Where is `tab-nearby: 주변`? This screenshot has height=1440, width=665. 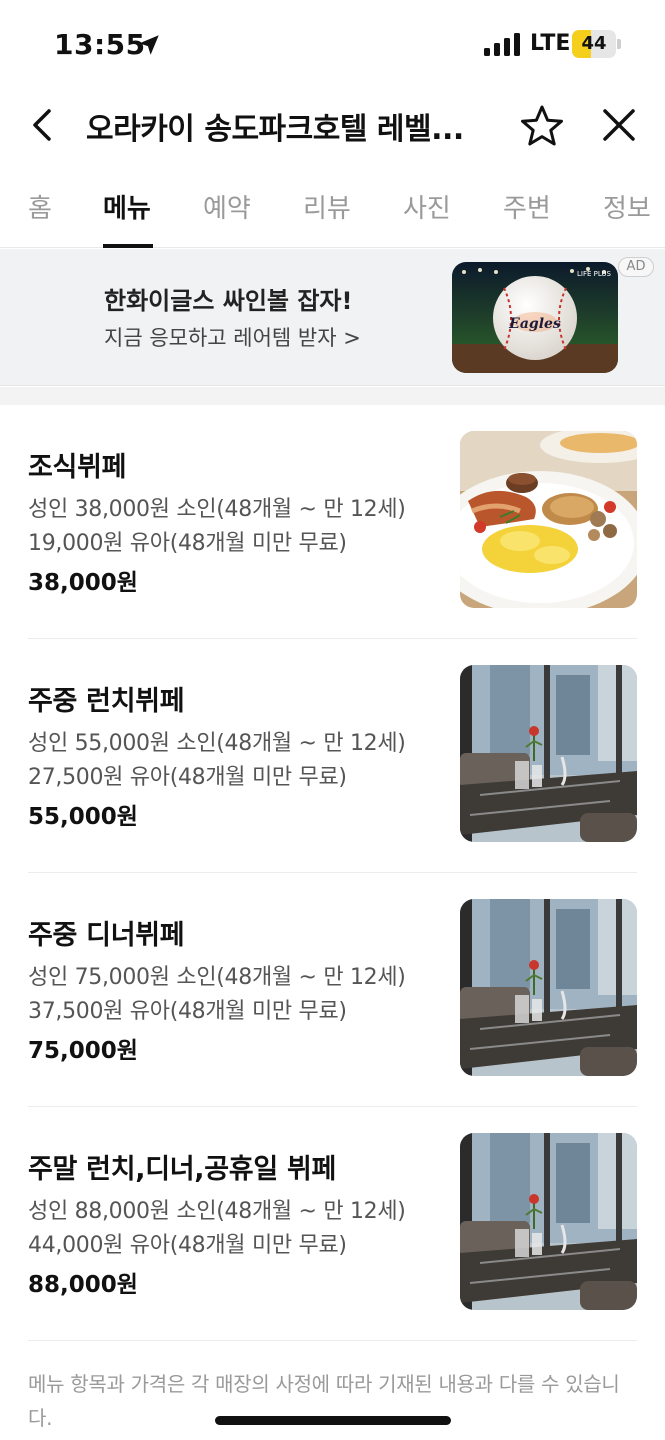 tab-nearby: 주변 is located at coordinates (527, 206).